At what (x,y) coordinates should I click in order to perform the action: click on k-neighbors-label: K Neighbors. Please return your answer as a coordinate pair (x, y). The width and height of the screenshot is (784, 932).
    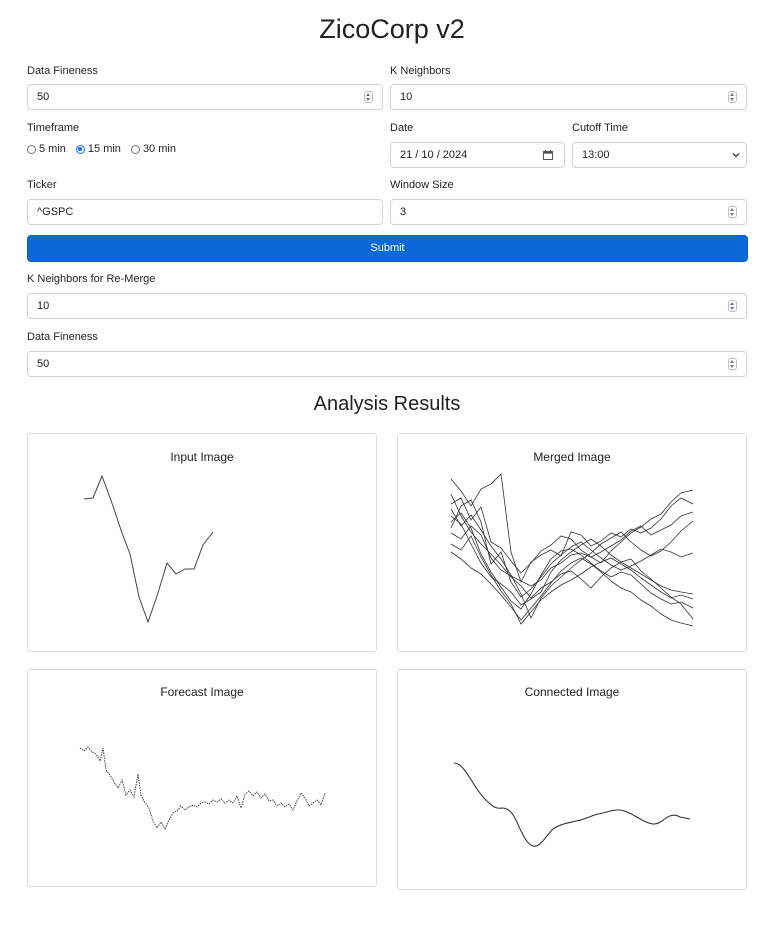
    Looking at the image, I should click on (420, 71).